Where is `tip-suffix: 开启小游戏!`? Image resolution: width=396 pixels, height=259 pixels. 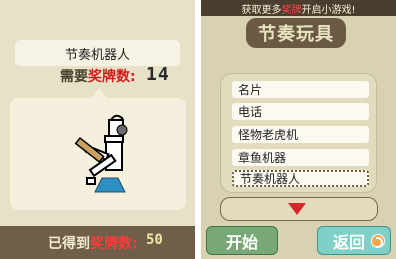 tip-suffix: 开启小游戏! is located at coordinates (328, 10).